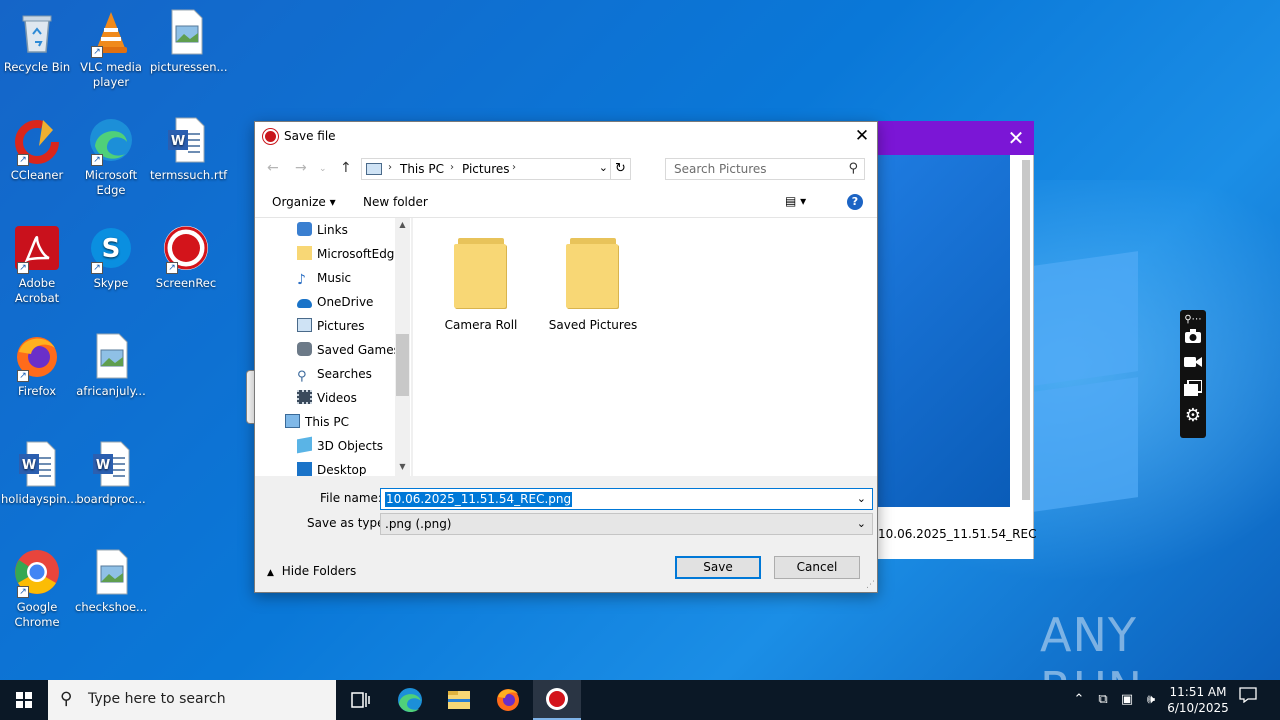 The image size is (1280, 720). I want to click on nav-item-searches: ⚲ Searches, so click(334, 374).